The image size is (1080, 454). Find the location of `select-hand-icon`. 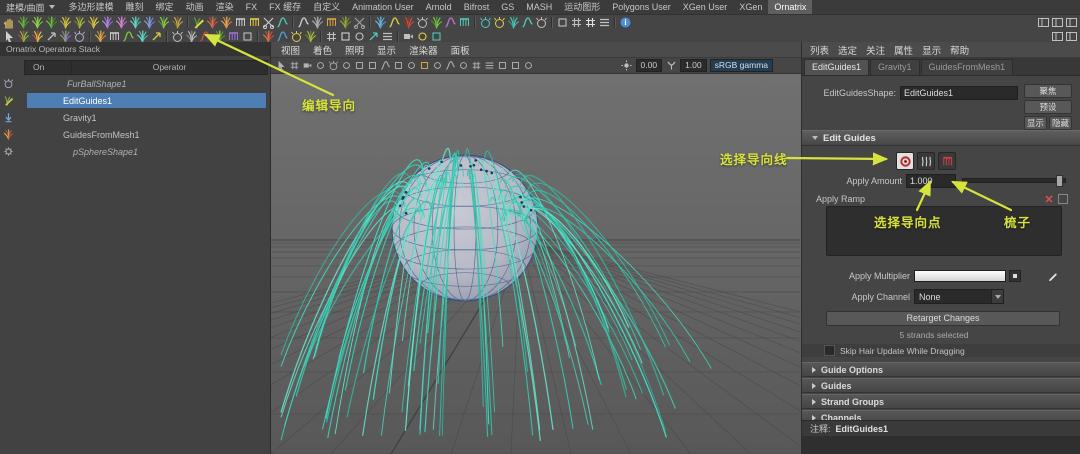

select-hand-icon is located at coordinates (9, 22).